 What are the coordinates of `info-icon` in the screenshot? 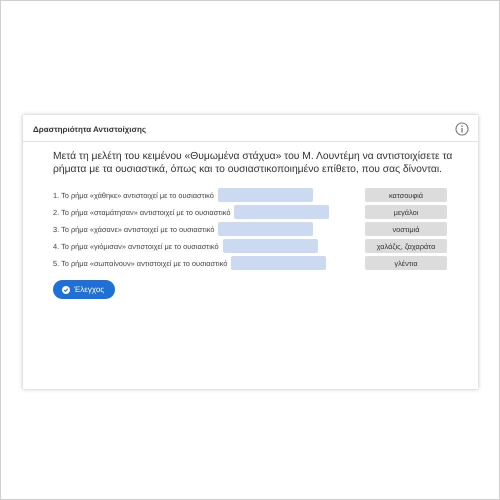 It's located at (462, 129).